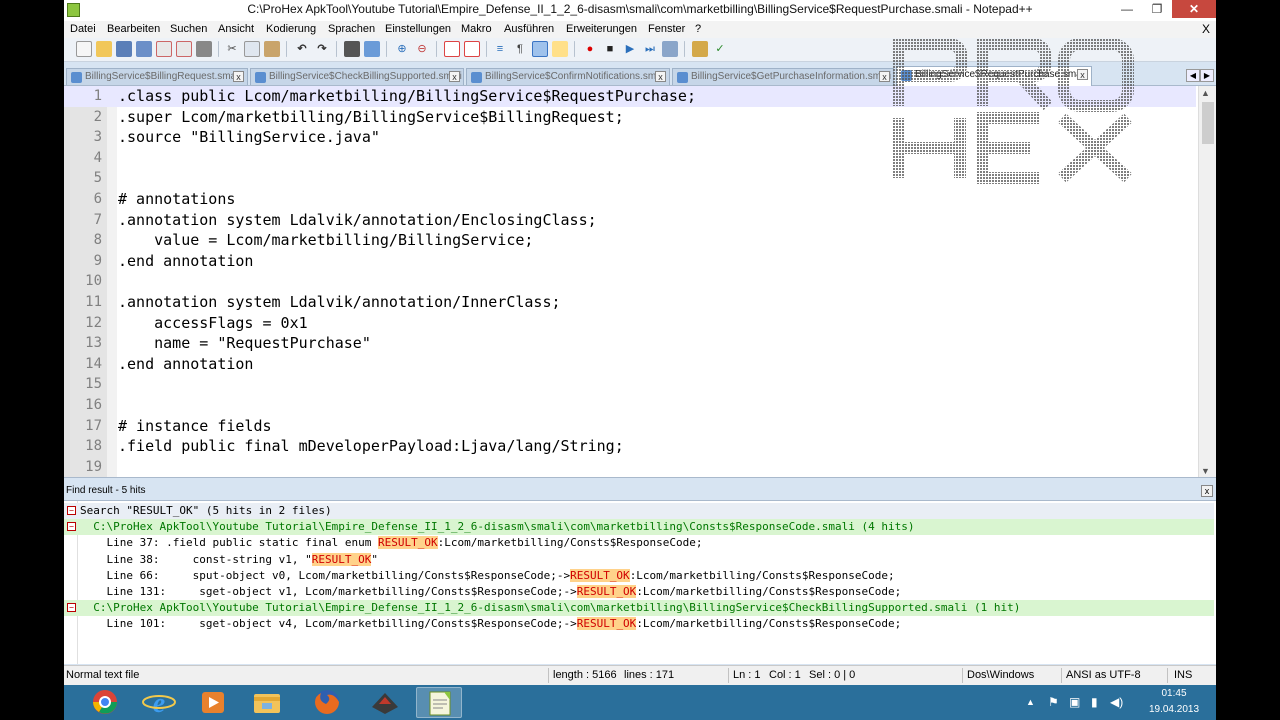 This screenshot has height=720, width=1280. I want to click on menu-bearbeiten: Bearbeiten, so click(133, 29).